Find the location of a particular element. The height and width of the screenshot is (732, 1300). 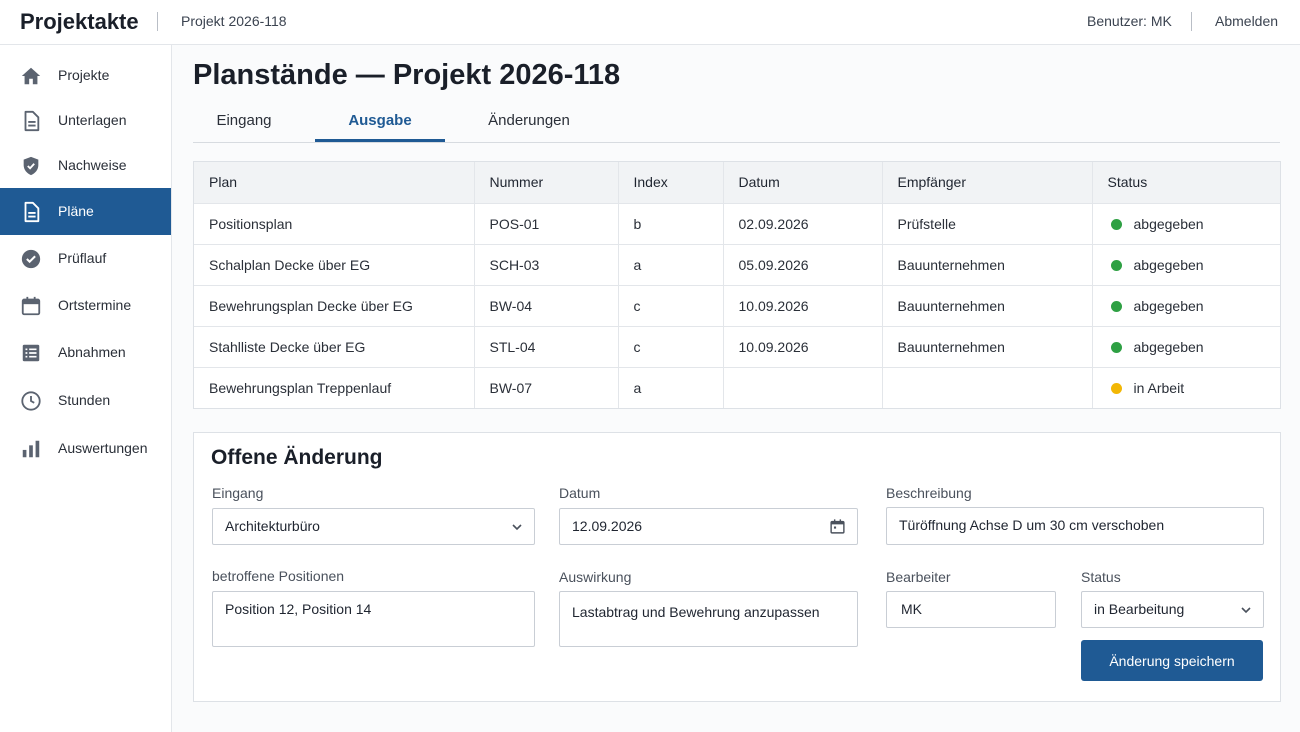

cell-index: b is located at coordinates (671, 224).